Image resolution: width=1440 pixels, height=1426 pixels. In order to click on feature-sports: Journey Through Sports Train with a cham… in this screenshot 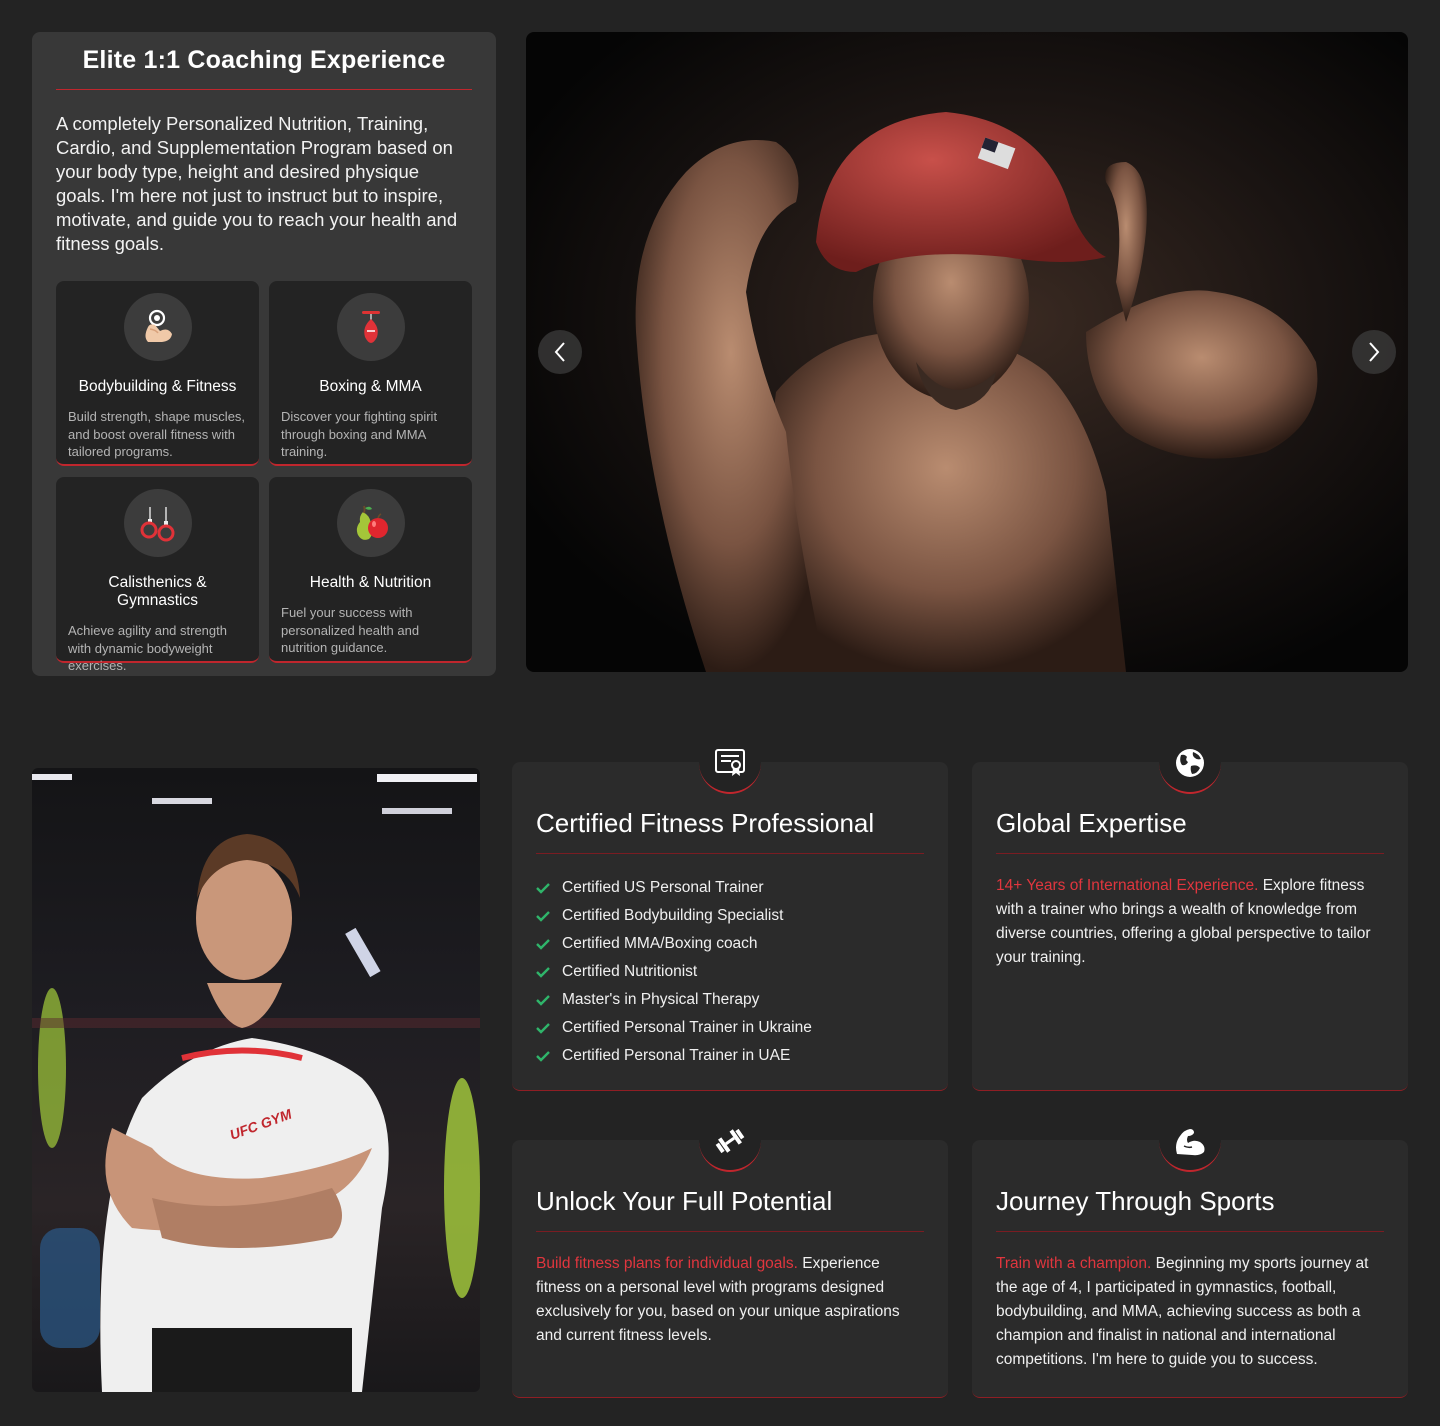, I will do `click(1190, 1260)`.